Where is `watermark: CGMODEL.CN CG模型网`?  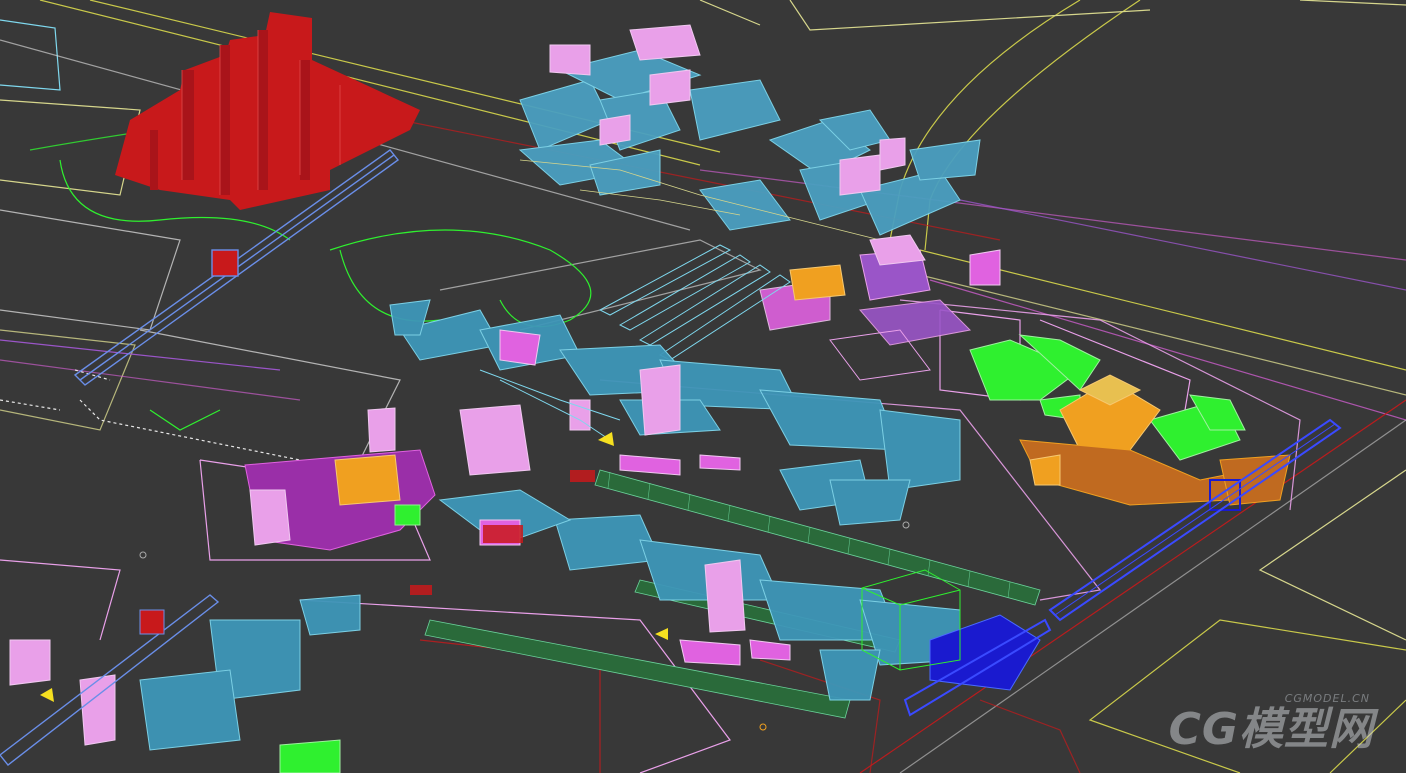
watermark: CGMODEL.CN CG模型网 is located at coordinates (1272, 727).